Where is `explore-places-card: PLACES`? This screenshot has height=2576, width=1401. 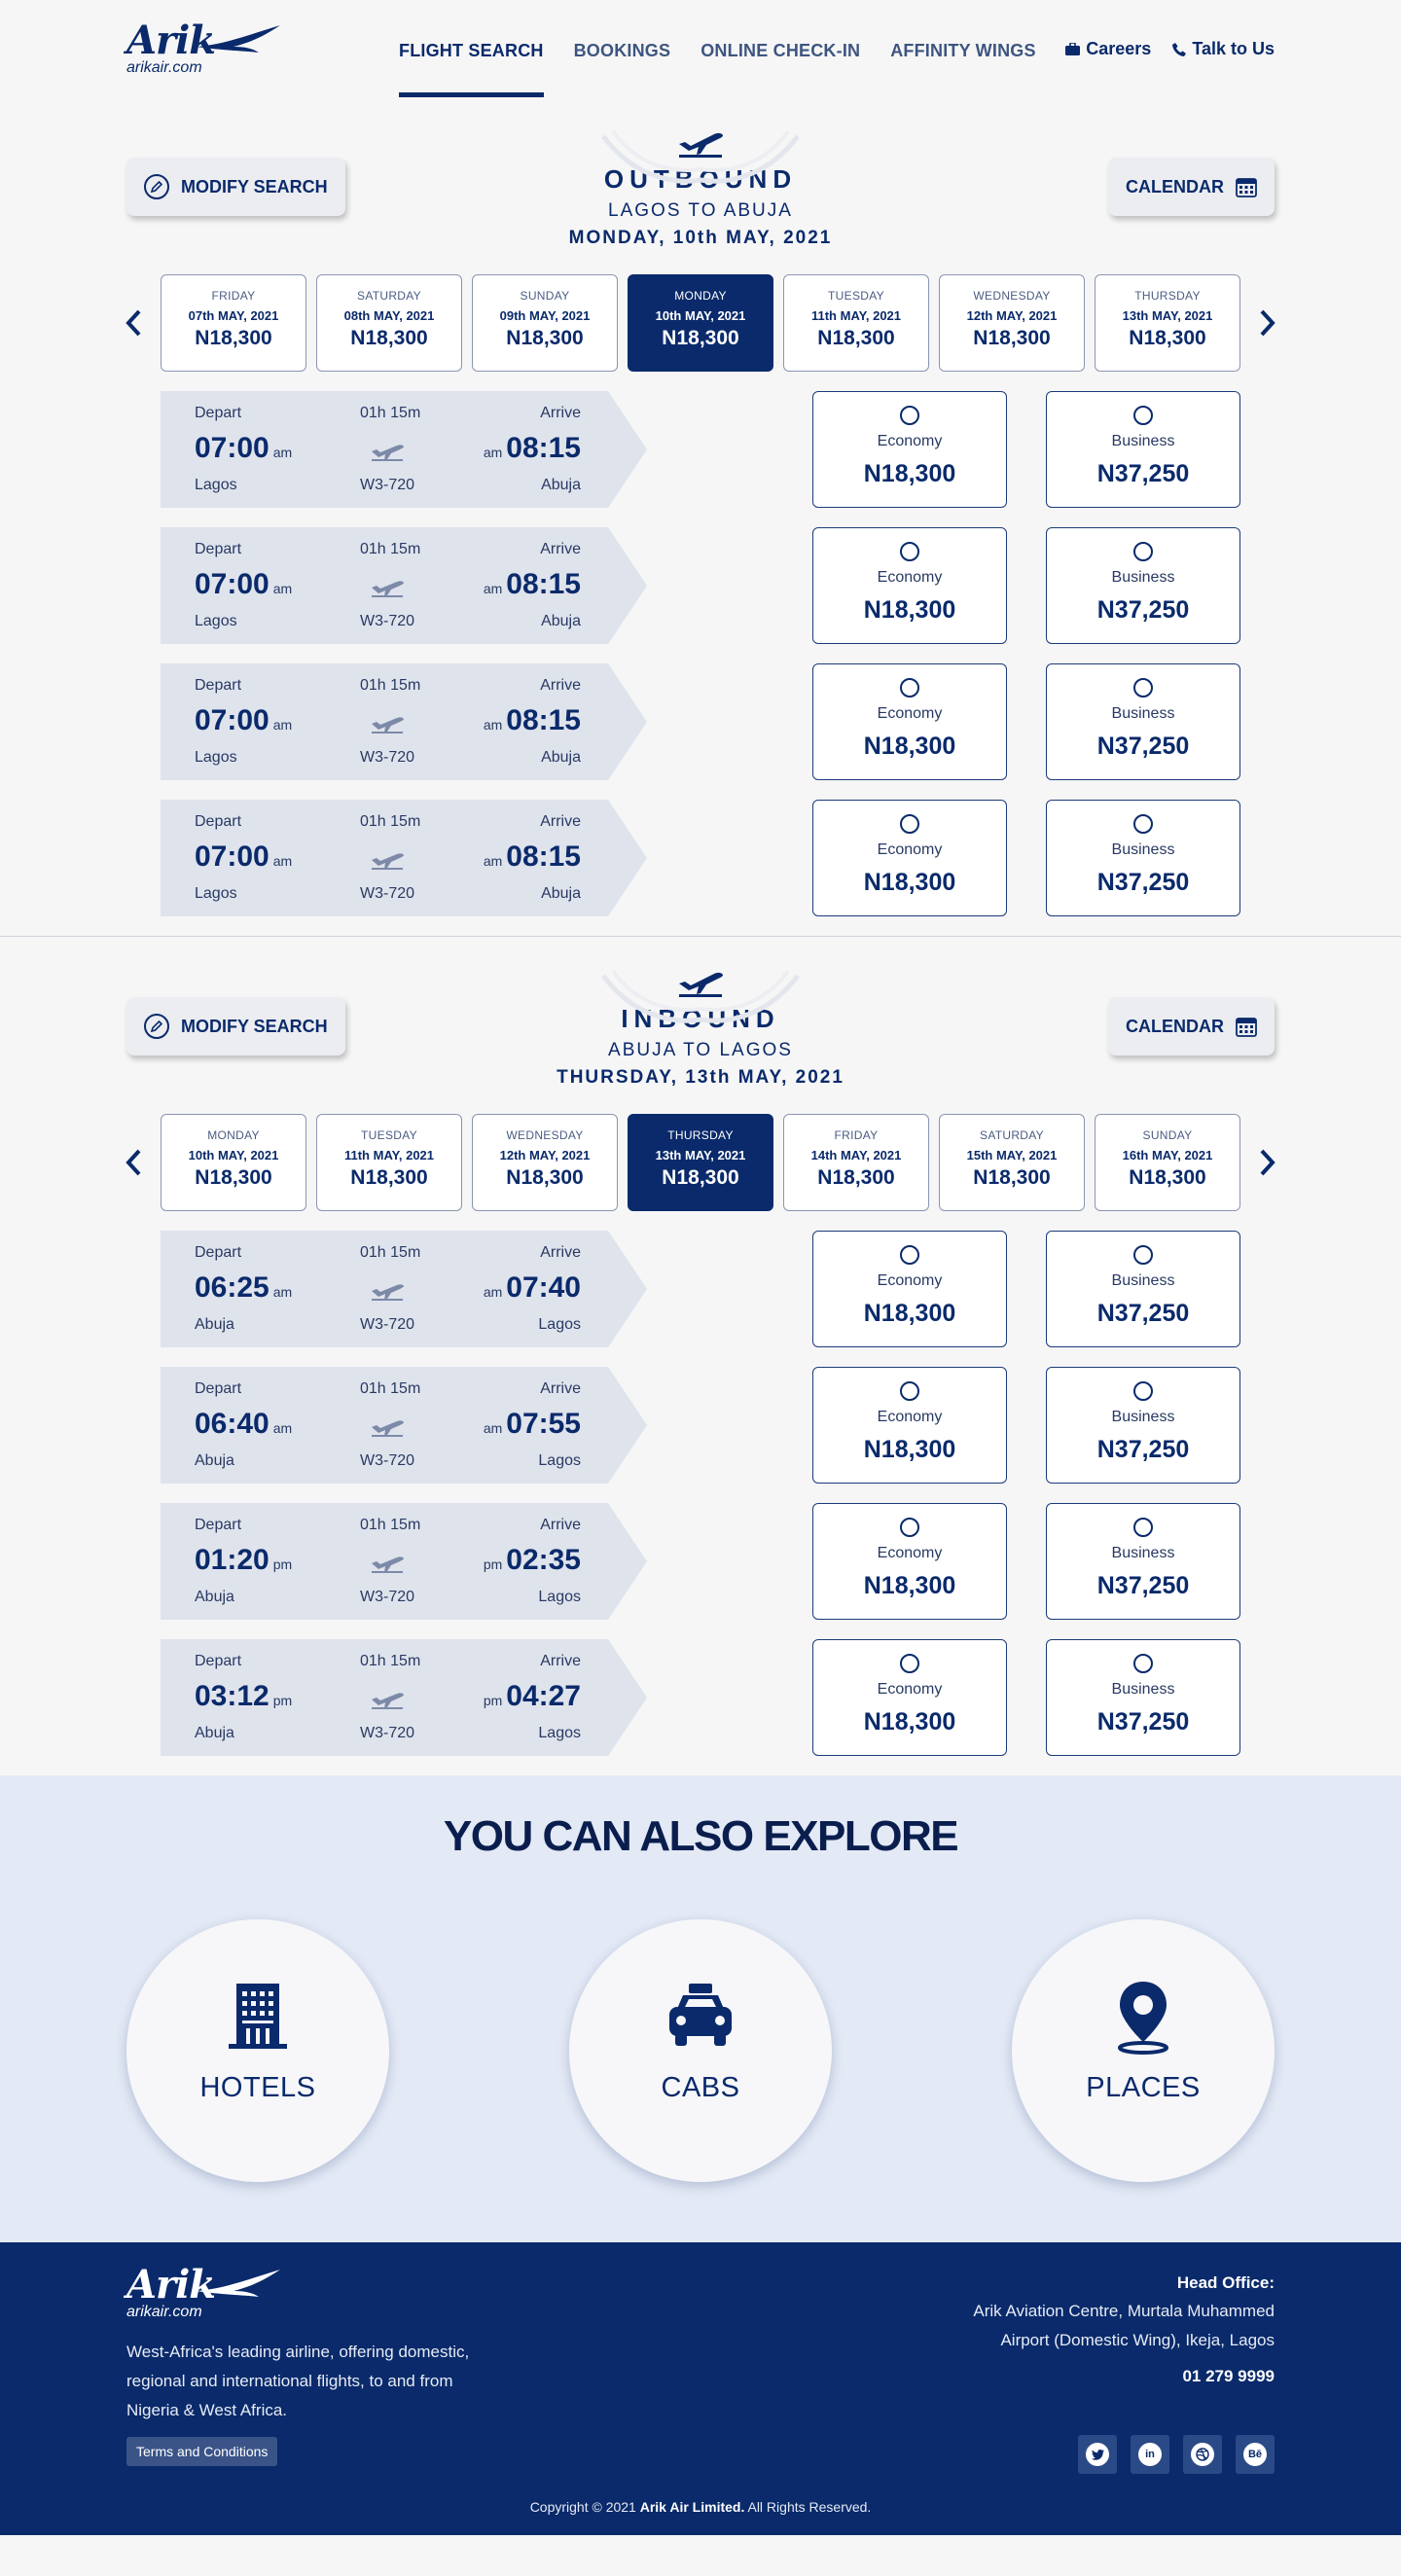
explore-places-card: PLACES is located at coordinates (1143, 2050).